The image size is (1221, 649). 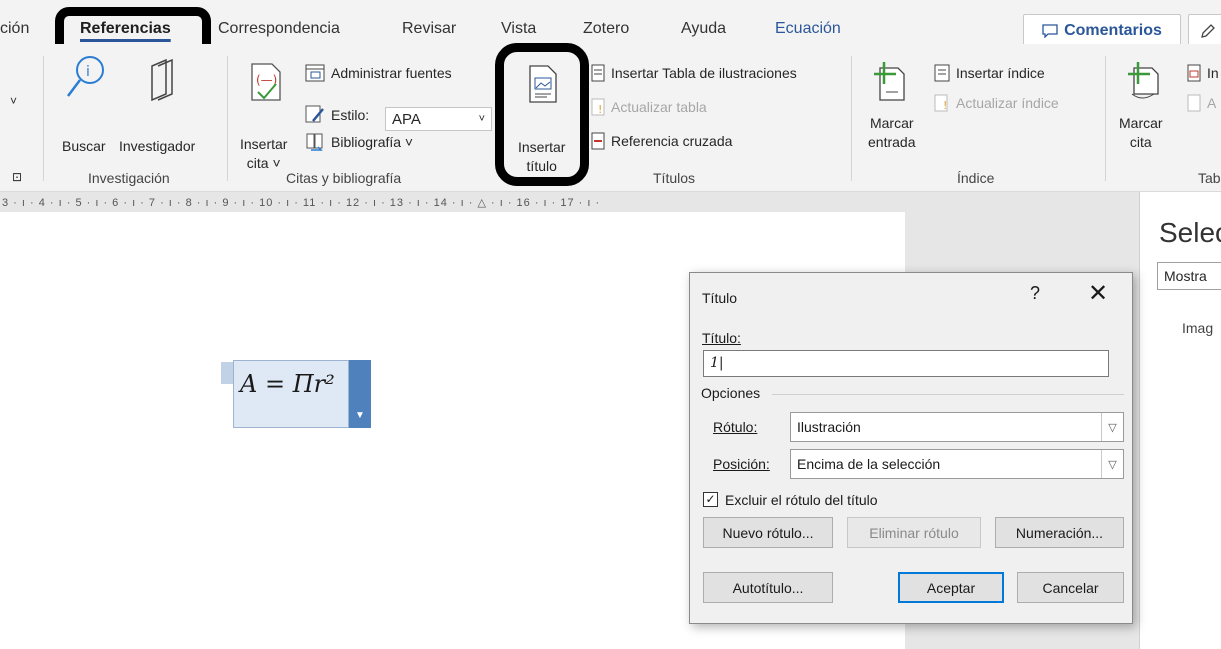 What do you see at coordinates (1035, 293) in the screenshot?
I see `help-button: ?` at bounding box center [1035, 293].